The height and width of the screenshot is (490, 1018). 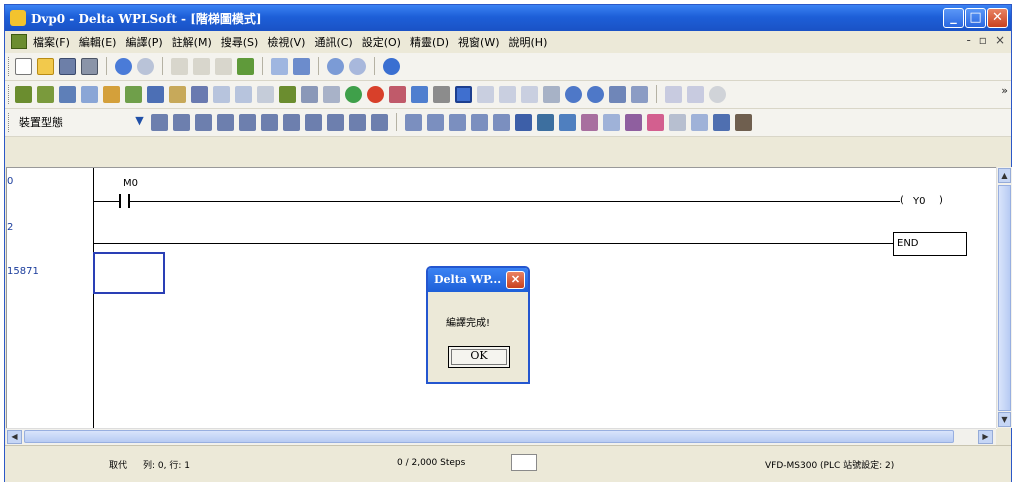 I want to click on menu-settings: 設定(O), so click(x=381, y=42).